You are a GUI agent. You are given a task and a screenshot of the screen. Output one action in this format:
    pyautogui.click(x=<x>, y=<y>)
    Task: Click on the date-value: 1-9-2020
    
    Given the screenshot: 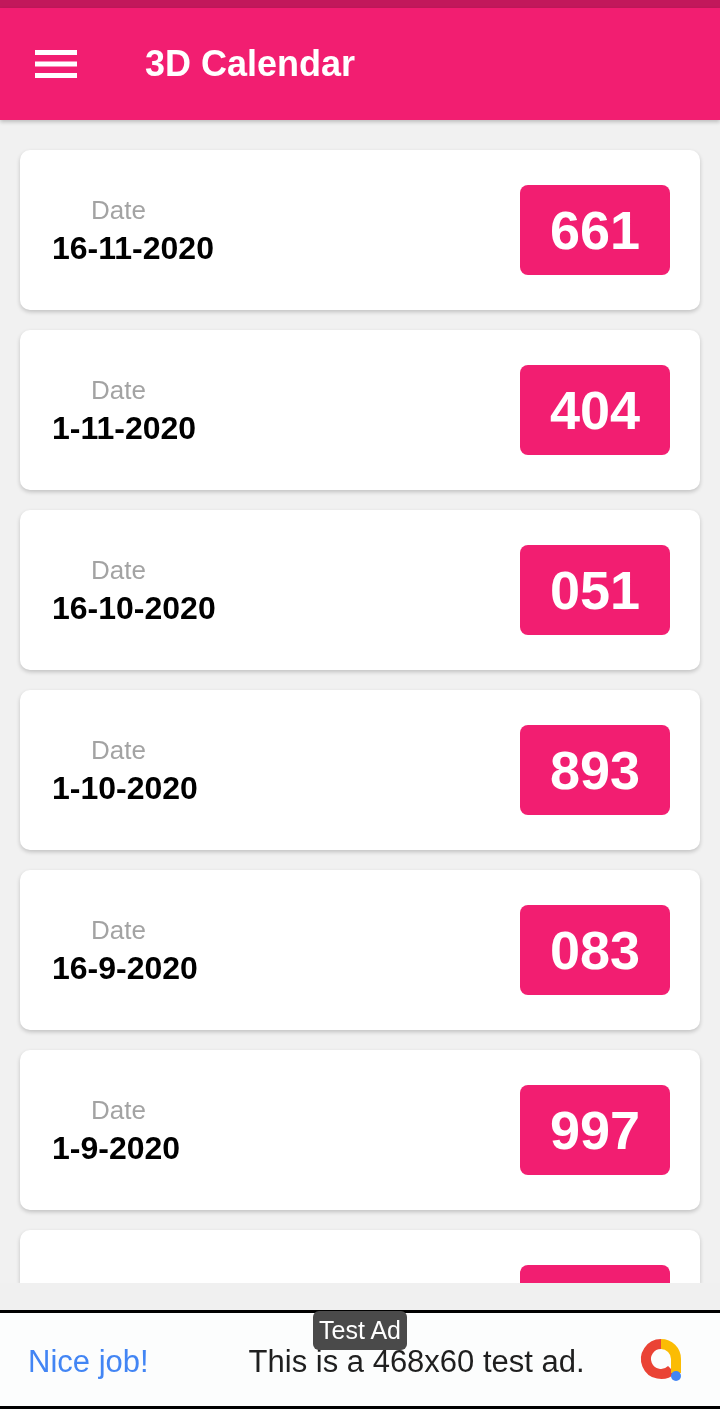 What is the action you would take?
    pyautogui.click(x=116, y=1148)
    